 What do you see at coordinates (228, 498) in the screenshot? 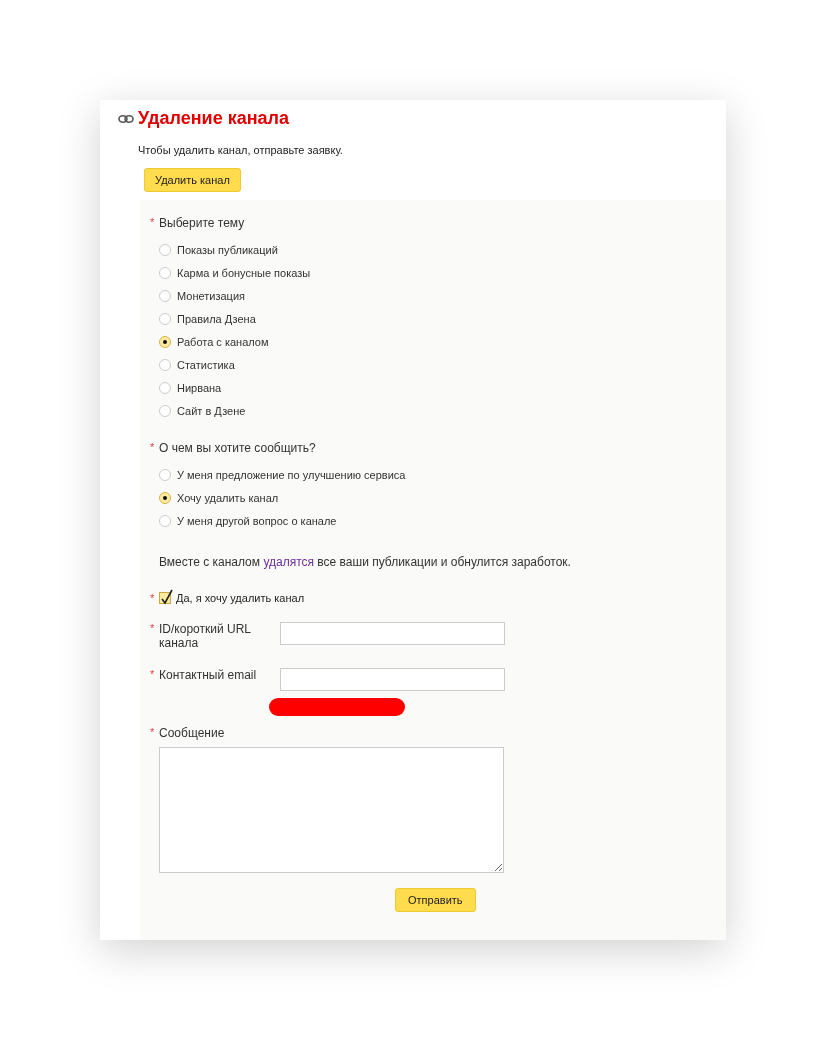
I see `option-label: Хочу удалить канал` at bounding box center [228, 498].